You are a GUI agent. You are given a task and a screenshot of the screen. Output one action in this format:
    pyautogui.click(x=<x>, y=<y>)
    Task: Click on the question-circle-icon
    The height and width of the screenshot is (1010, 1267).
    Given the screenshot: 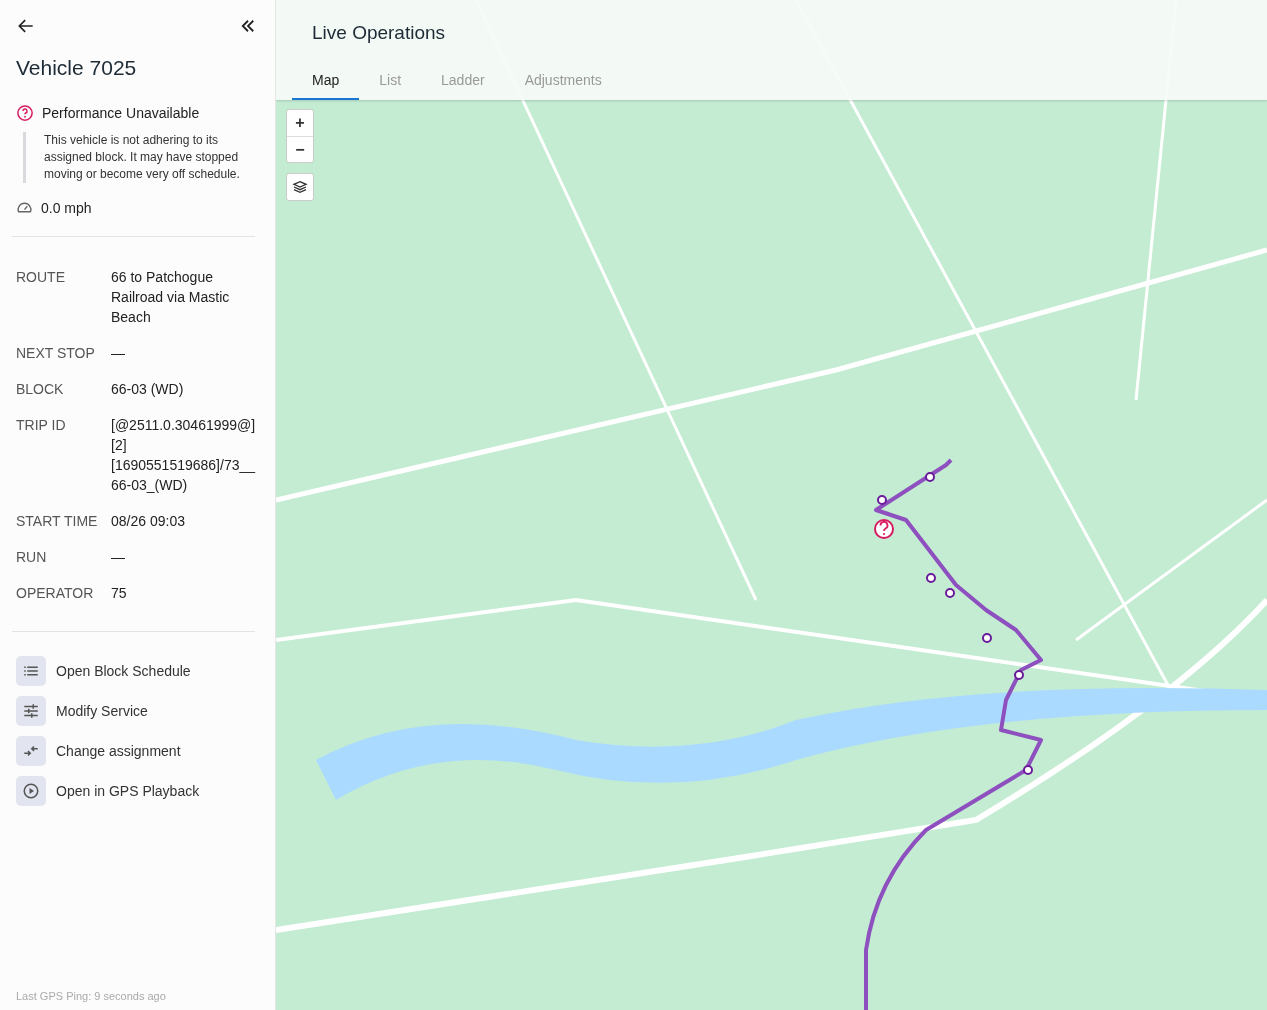 What is the action you would take?
    pyautogui.click(x=25, y=113)
    